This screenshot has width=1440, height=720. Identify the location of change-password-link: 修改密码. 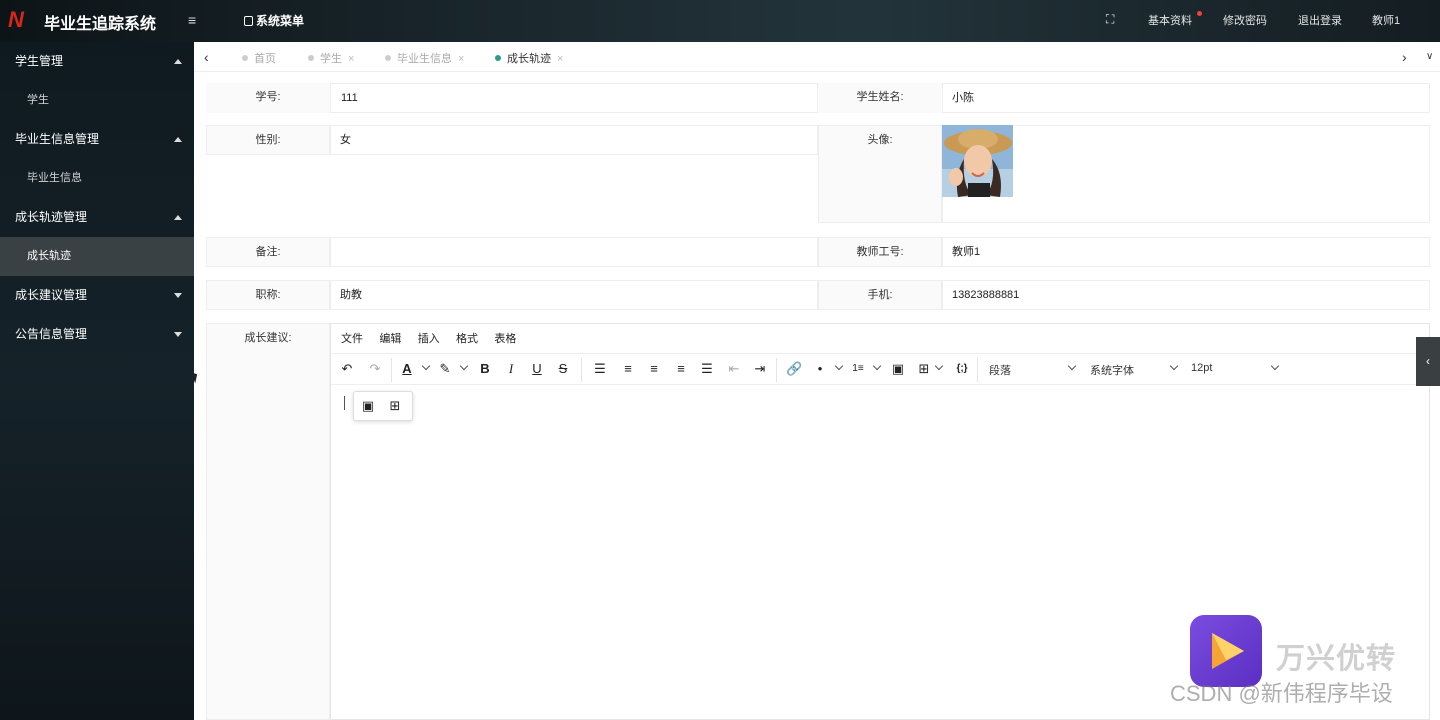
(1245, 20).